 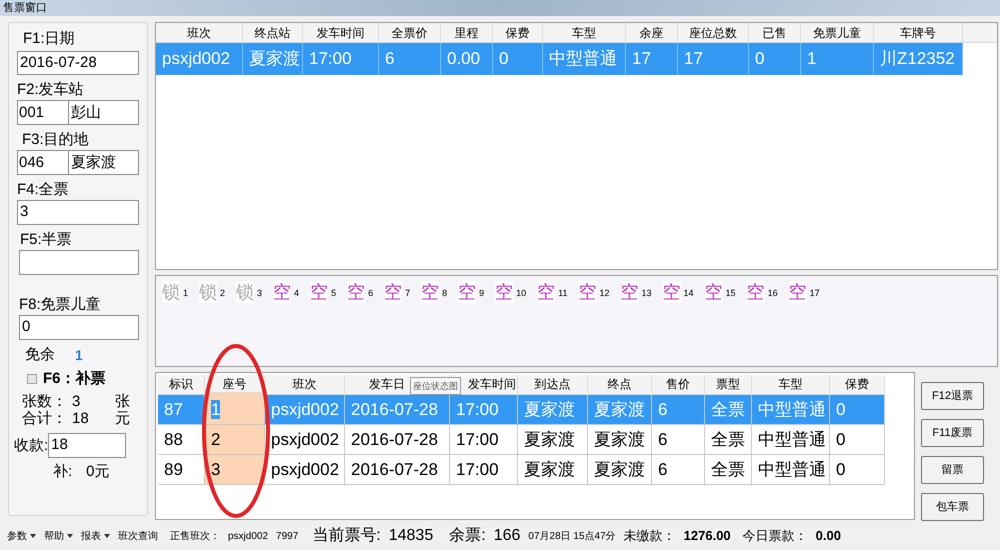 What do you see at coordinates (78, 212) in the screenshot?
I see `full-ticket-field: 3` at bounding box center [78, 212].